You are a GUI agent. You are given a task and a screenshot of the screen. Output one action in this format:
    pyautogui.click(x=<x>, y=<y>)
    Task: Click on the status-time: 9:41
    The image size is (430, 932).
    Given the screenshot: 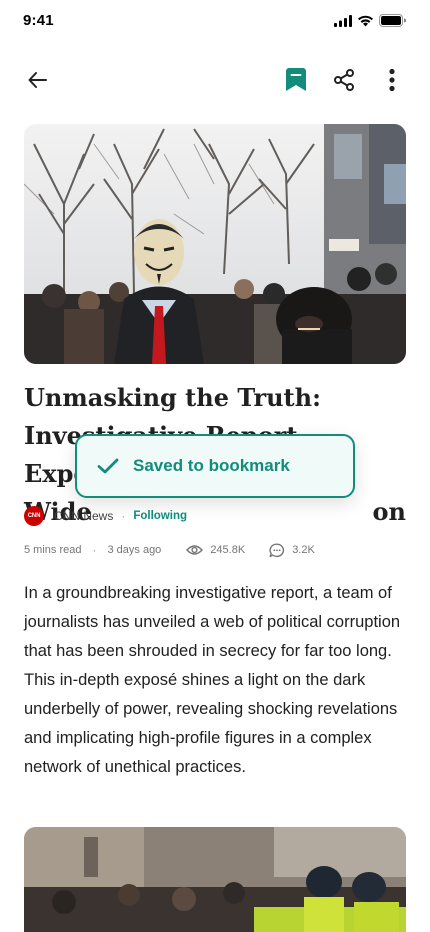 What is the action you would take?
    pyautogui.click(x=38, y=20)
    